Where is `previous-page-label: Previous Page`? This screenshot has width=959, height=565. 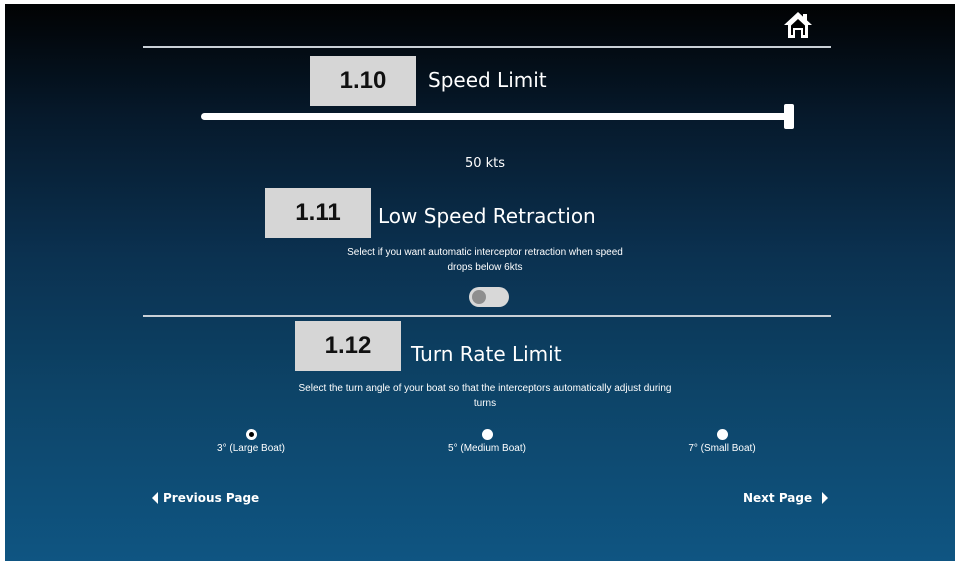
previous-page-label: Previous Page is located at coordinates (211, 498).